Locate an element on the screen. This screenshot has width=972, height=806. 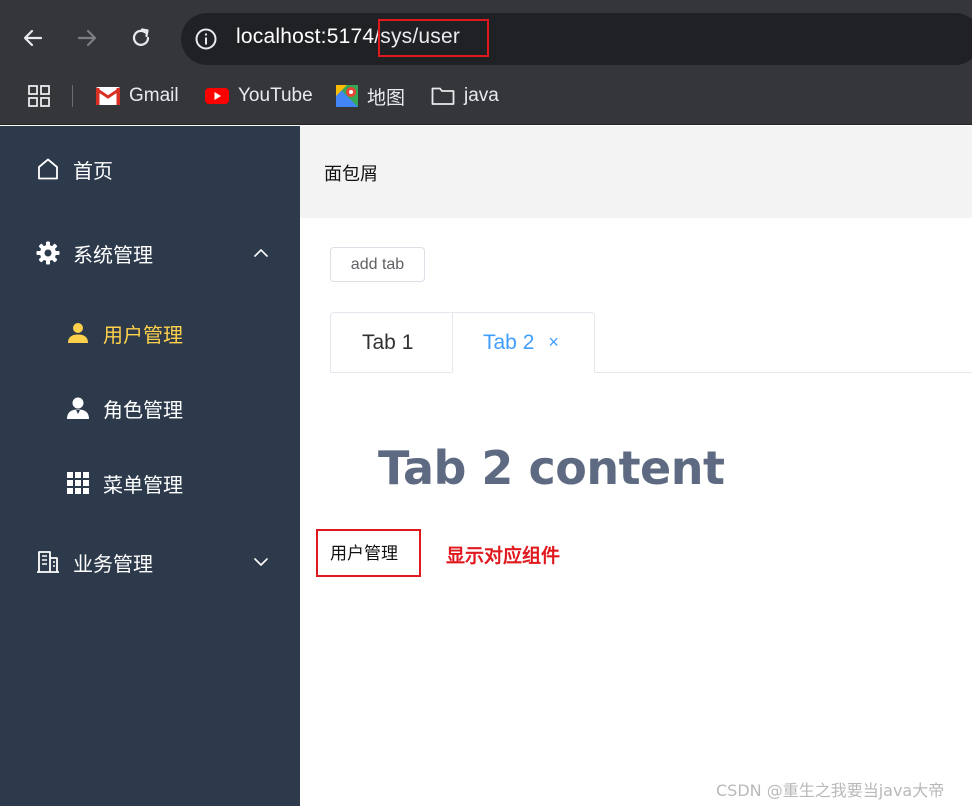
forward-button is located at coordinates (87, 38).